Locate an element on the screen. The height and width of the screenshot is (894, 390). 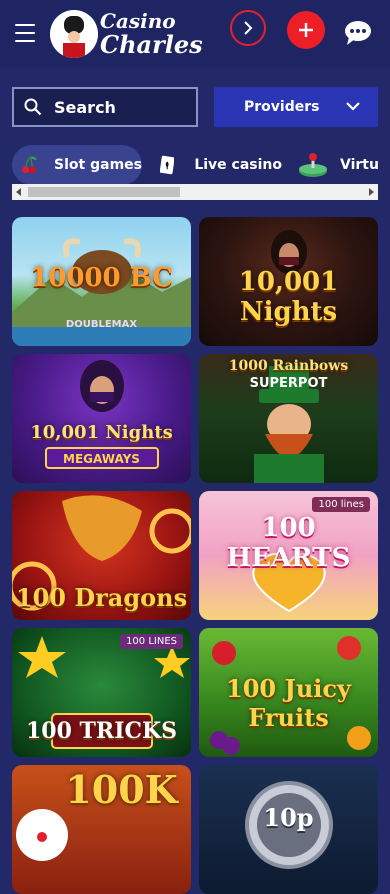
tab-label-live-casino: Live casino is located at coordinates (238, 165).